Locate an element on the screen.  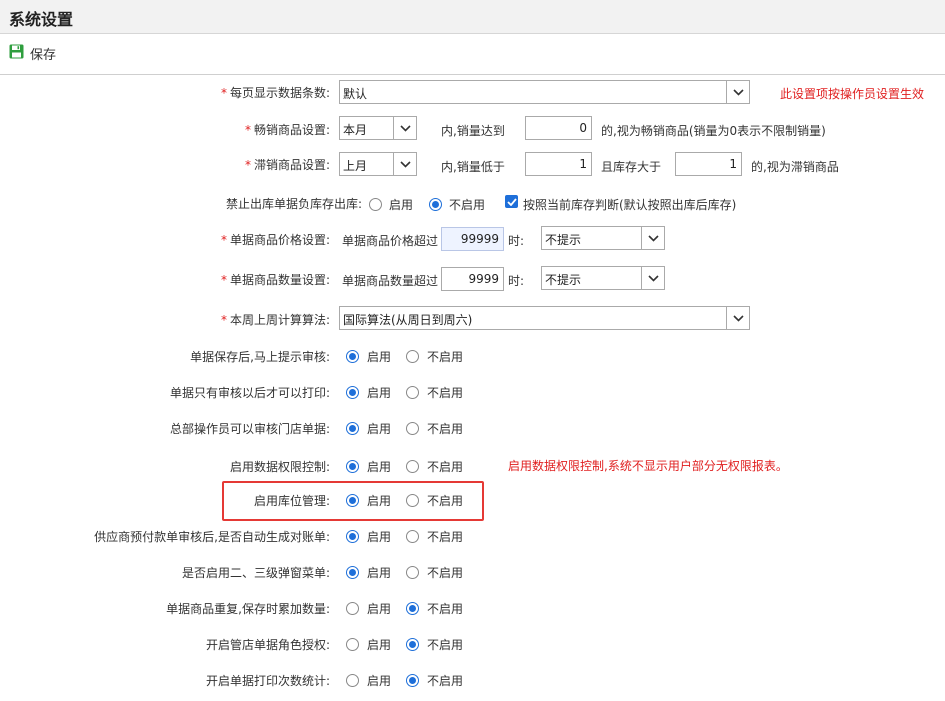
label-slow-goods: 滞销商品设置: is located at coordinates (291, 165).